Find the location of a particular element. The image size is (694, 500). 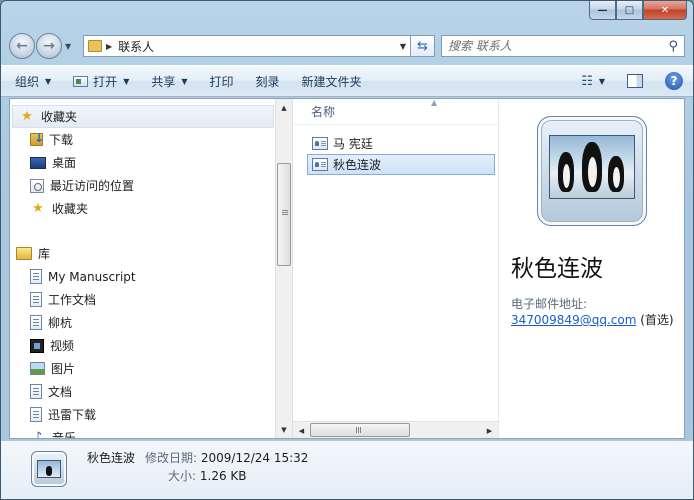

refresh-button: ⇆ is located at coordinates (423, 46).